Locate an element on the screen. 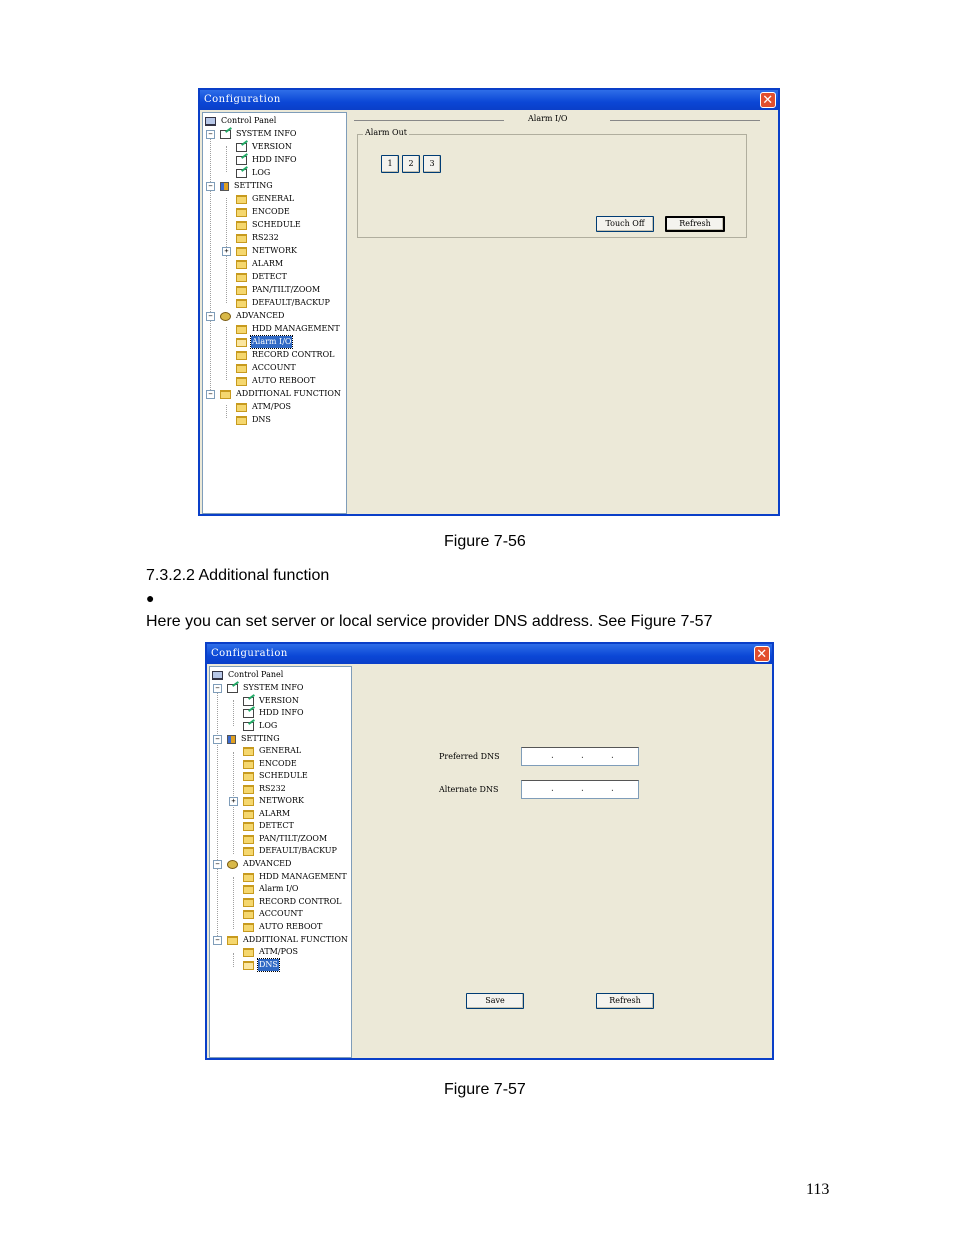  gears-icon is located at coordinates (225, 316).